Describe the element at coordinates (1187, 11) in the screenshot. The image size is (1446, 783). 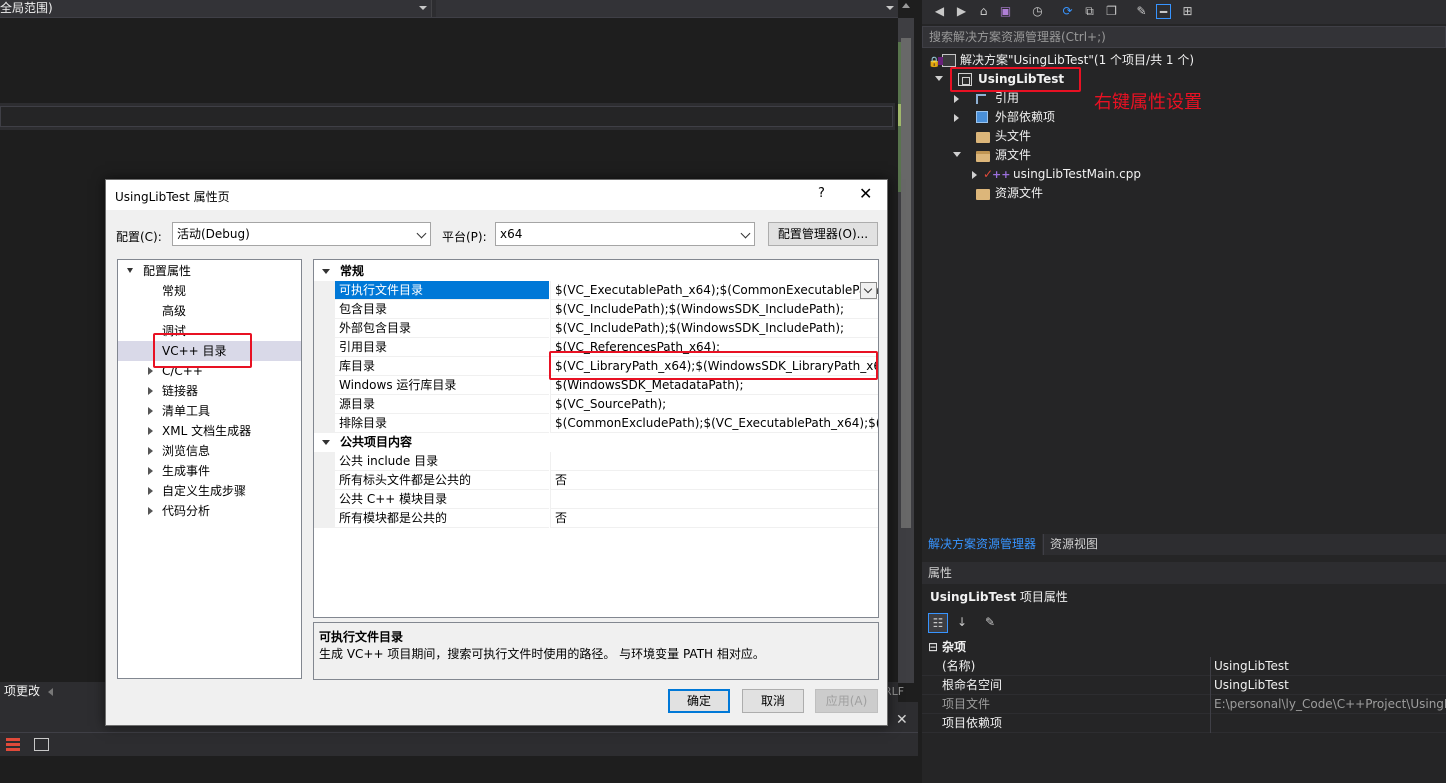
I see `preview-icon: ⊞` at that location.